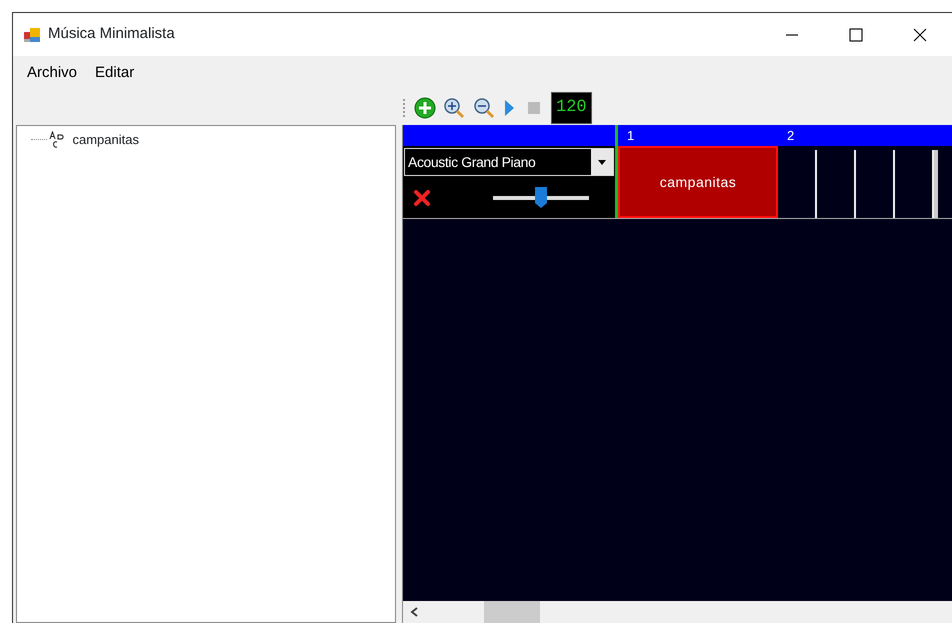 The height and width of the screenshot is (623, 952). What do you see at coordinates (483, 108) in the screenshot?
I see `zoom-out-icon` at bounding box center [483, 108].